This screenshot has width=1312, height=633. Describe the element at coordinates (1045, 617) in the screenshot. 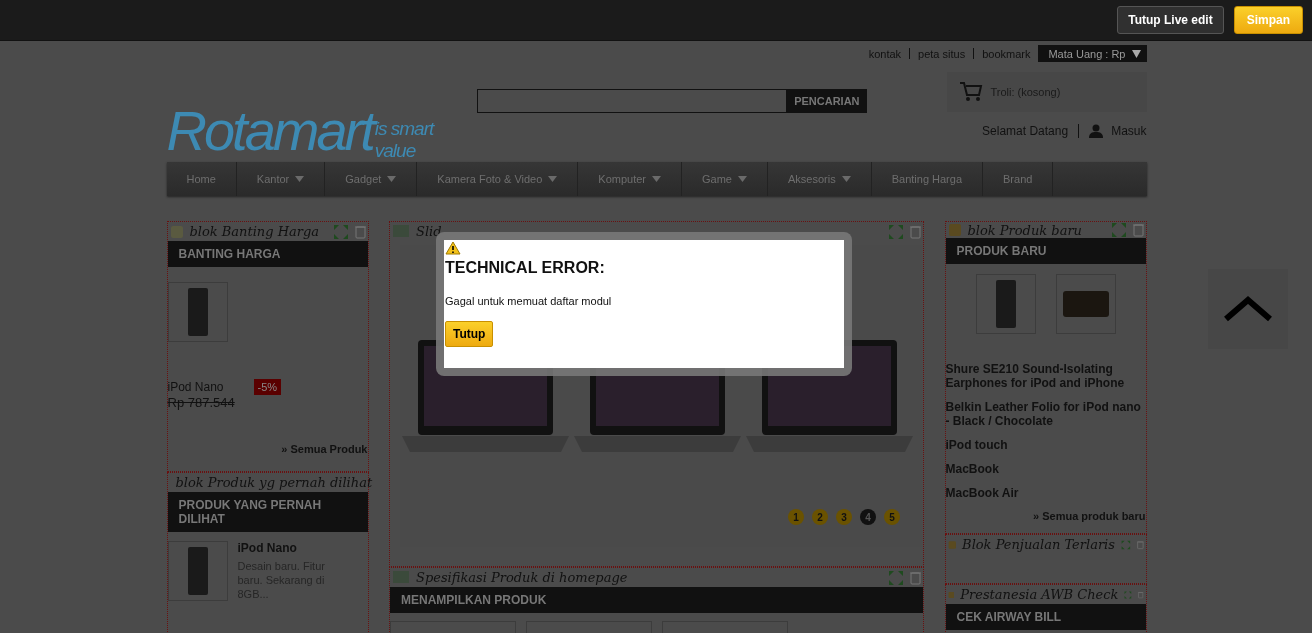

I see `module-title: CEK AIRWAY BILL` at that location.